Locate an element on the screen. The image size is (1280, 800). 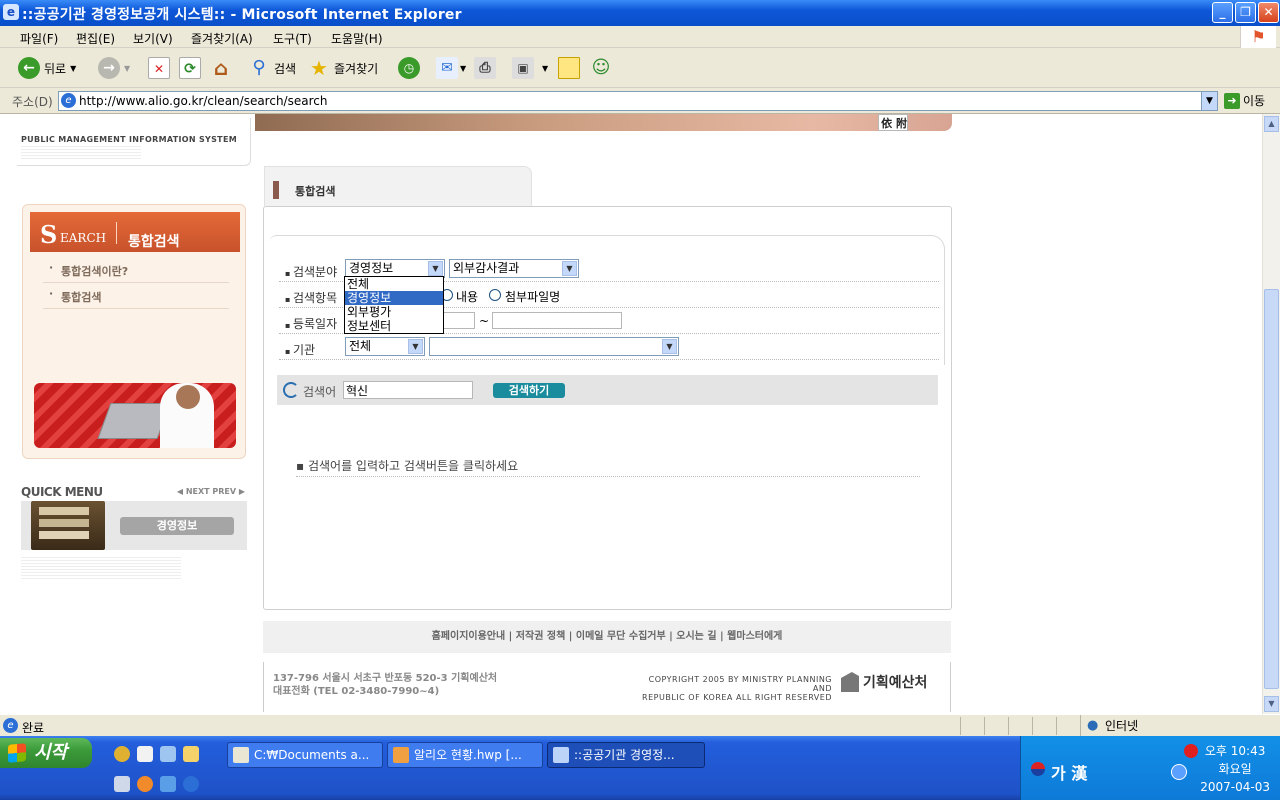
keyword-input: 혁신 is located at coordinates (408, 390).